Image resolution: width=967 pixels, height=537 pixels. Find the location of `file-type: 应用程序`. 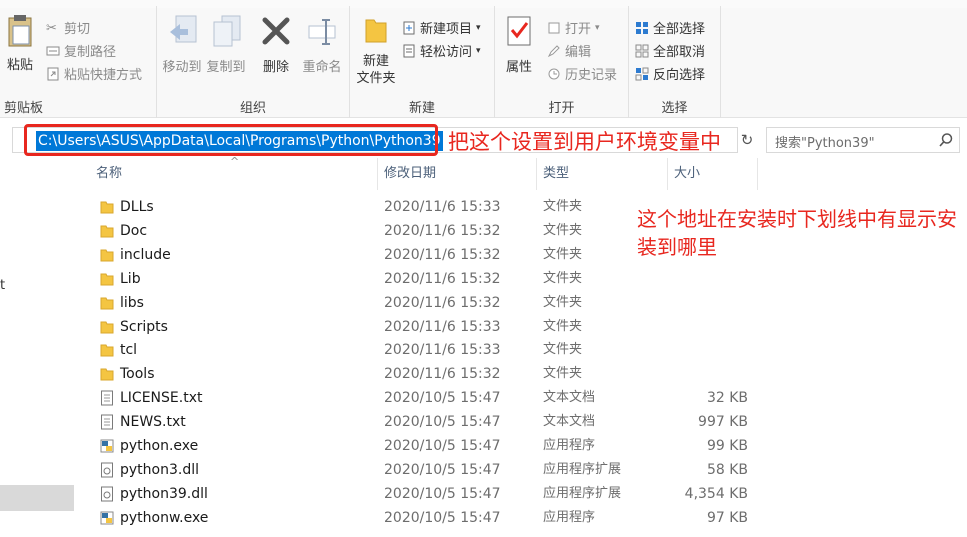

file-type: 应用程序 is located at coordinates (569, 445).